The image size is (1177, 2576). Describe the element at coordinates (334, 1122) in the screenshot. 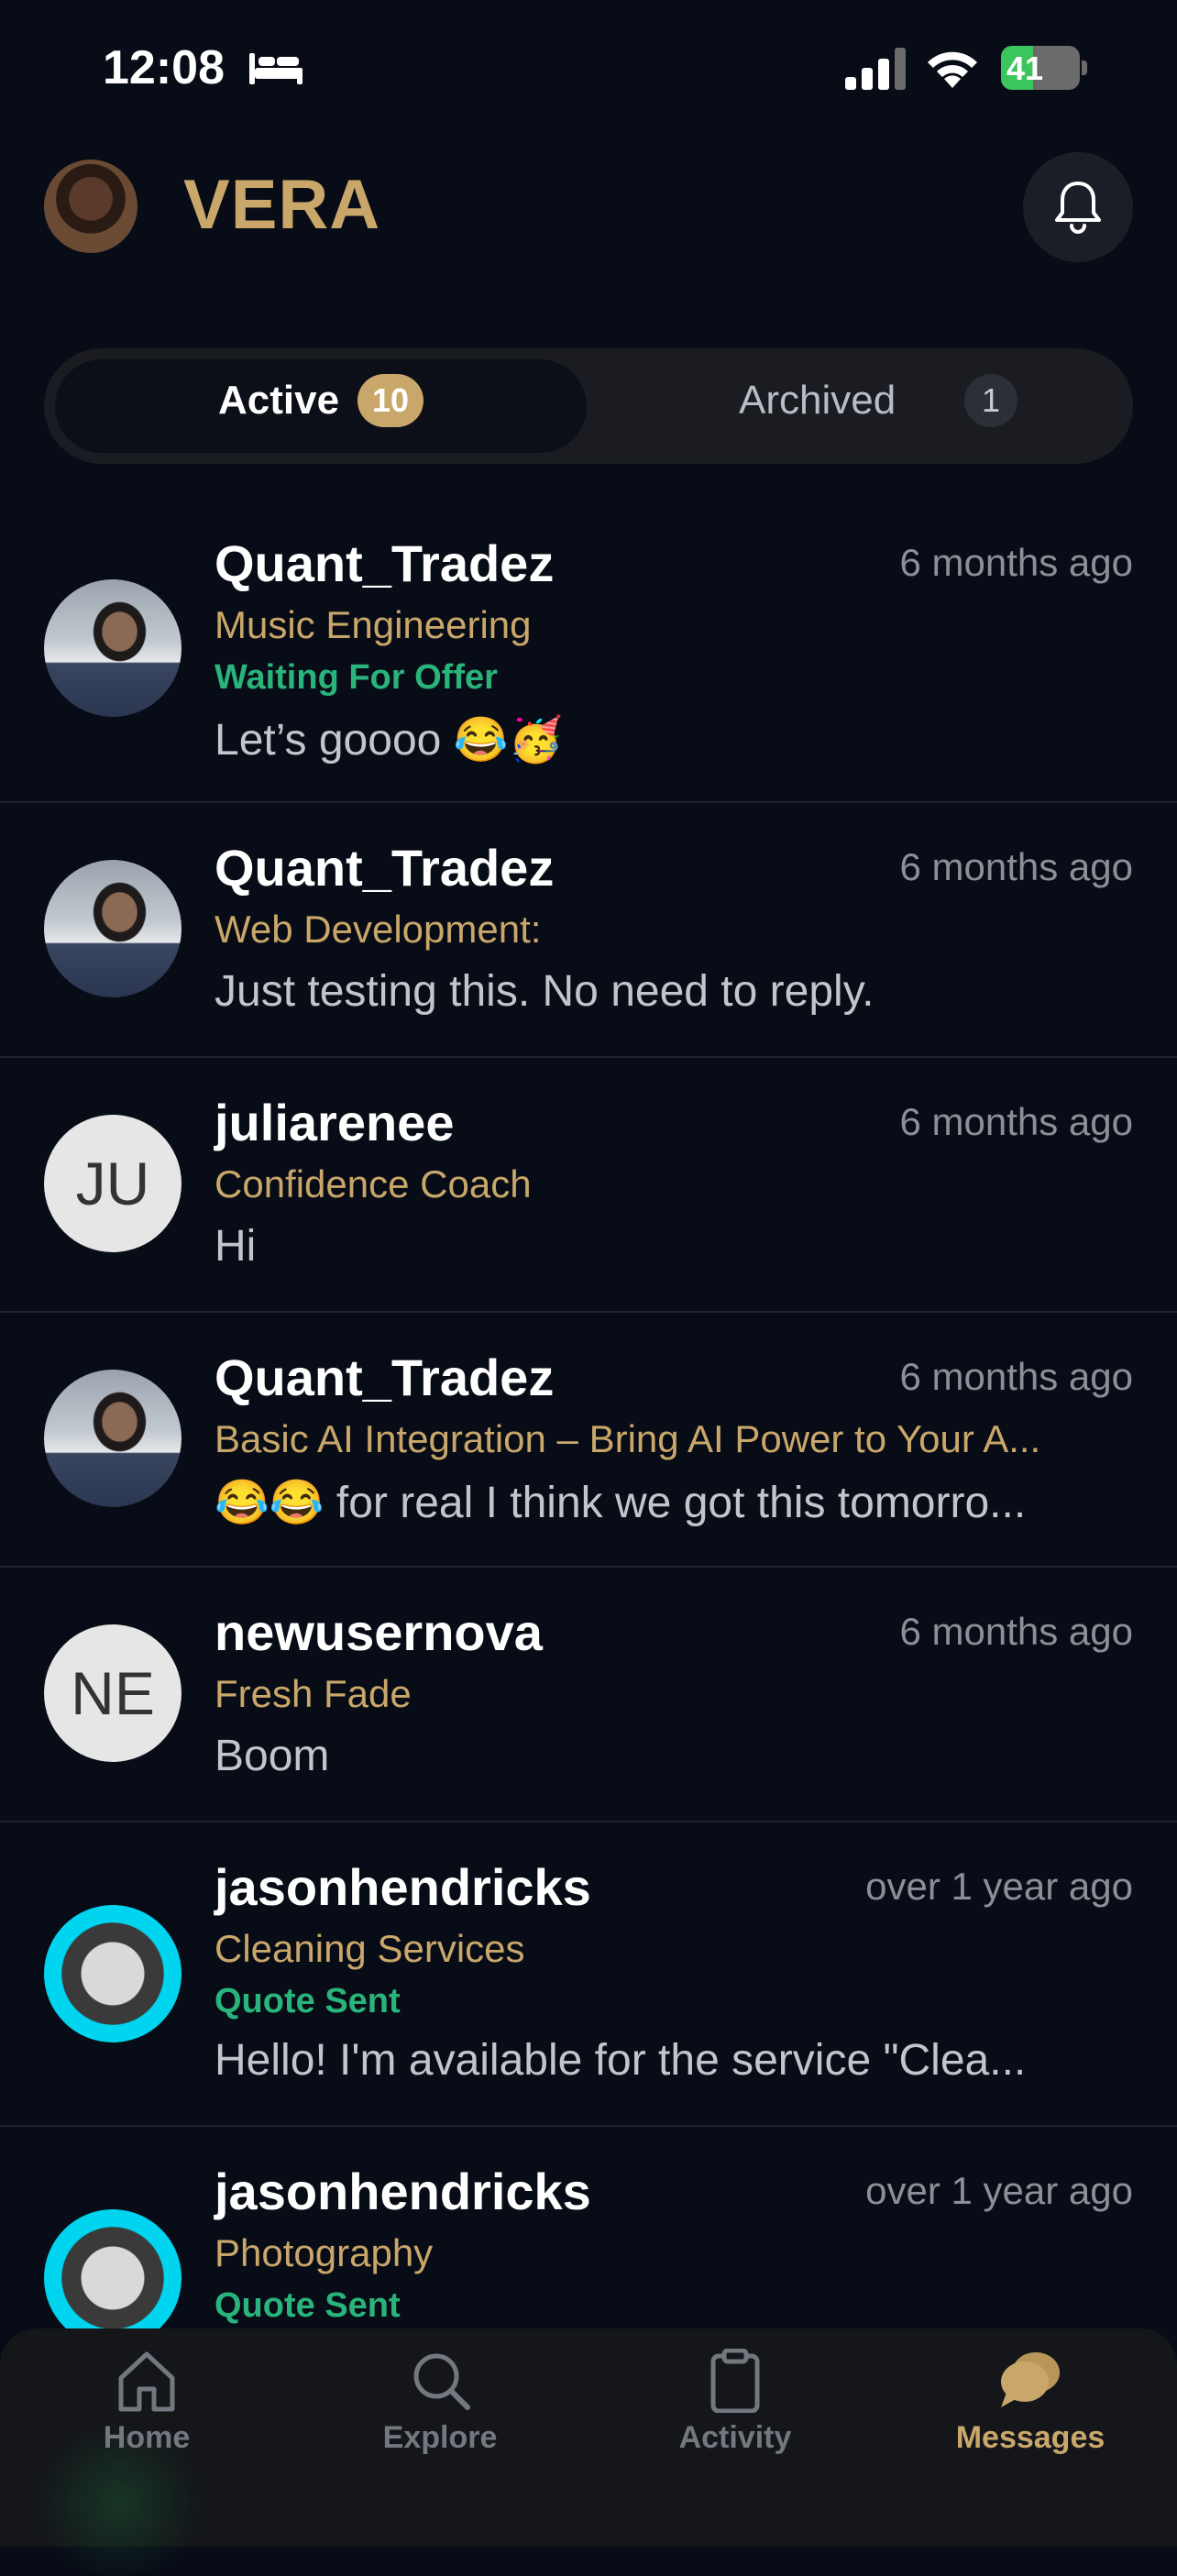

I see `conversation-name: juliarenee` at that location.